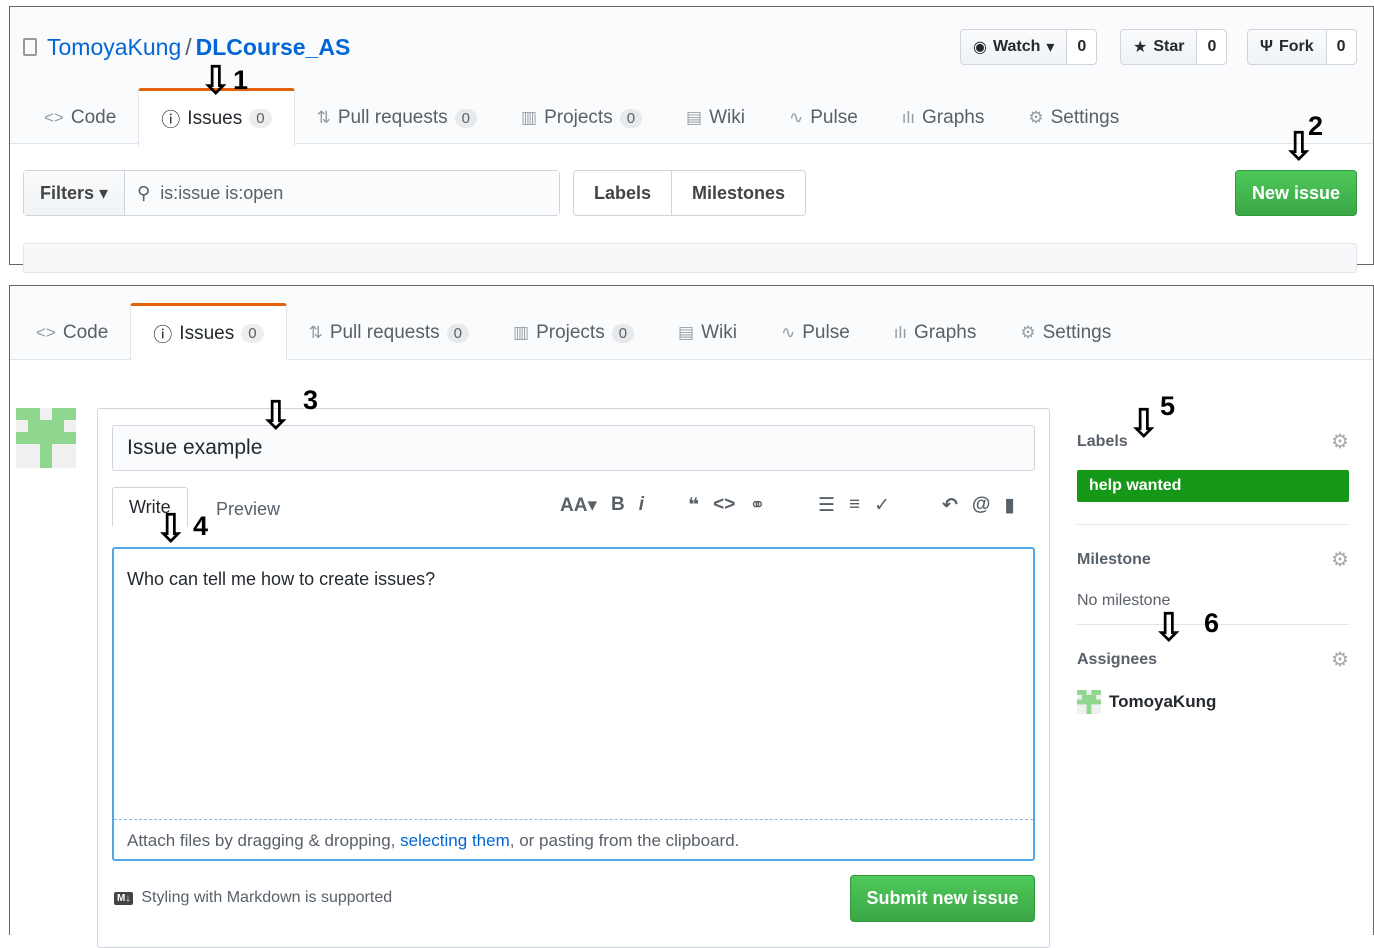  What do you see at coordinates (1213, 486) in the screenshot?
I see `label-chip: help wanted` at bounding box center [1213, 486].